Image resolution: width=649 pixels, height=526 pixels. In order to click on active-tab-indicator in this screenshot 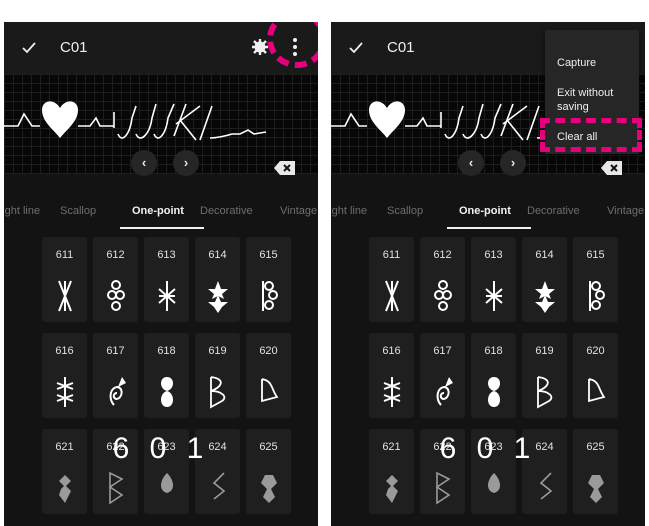, I will do `click(162, 228)`.